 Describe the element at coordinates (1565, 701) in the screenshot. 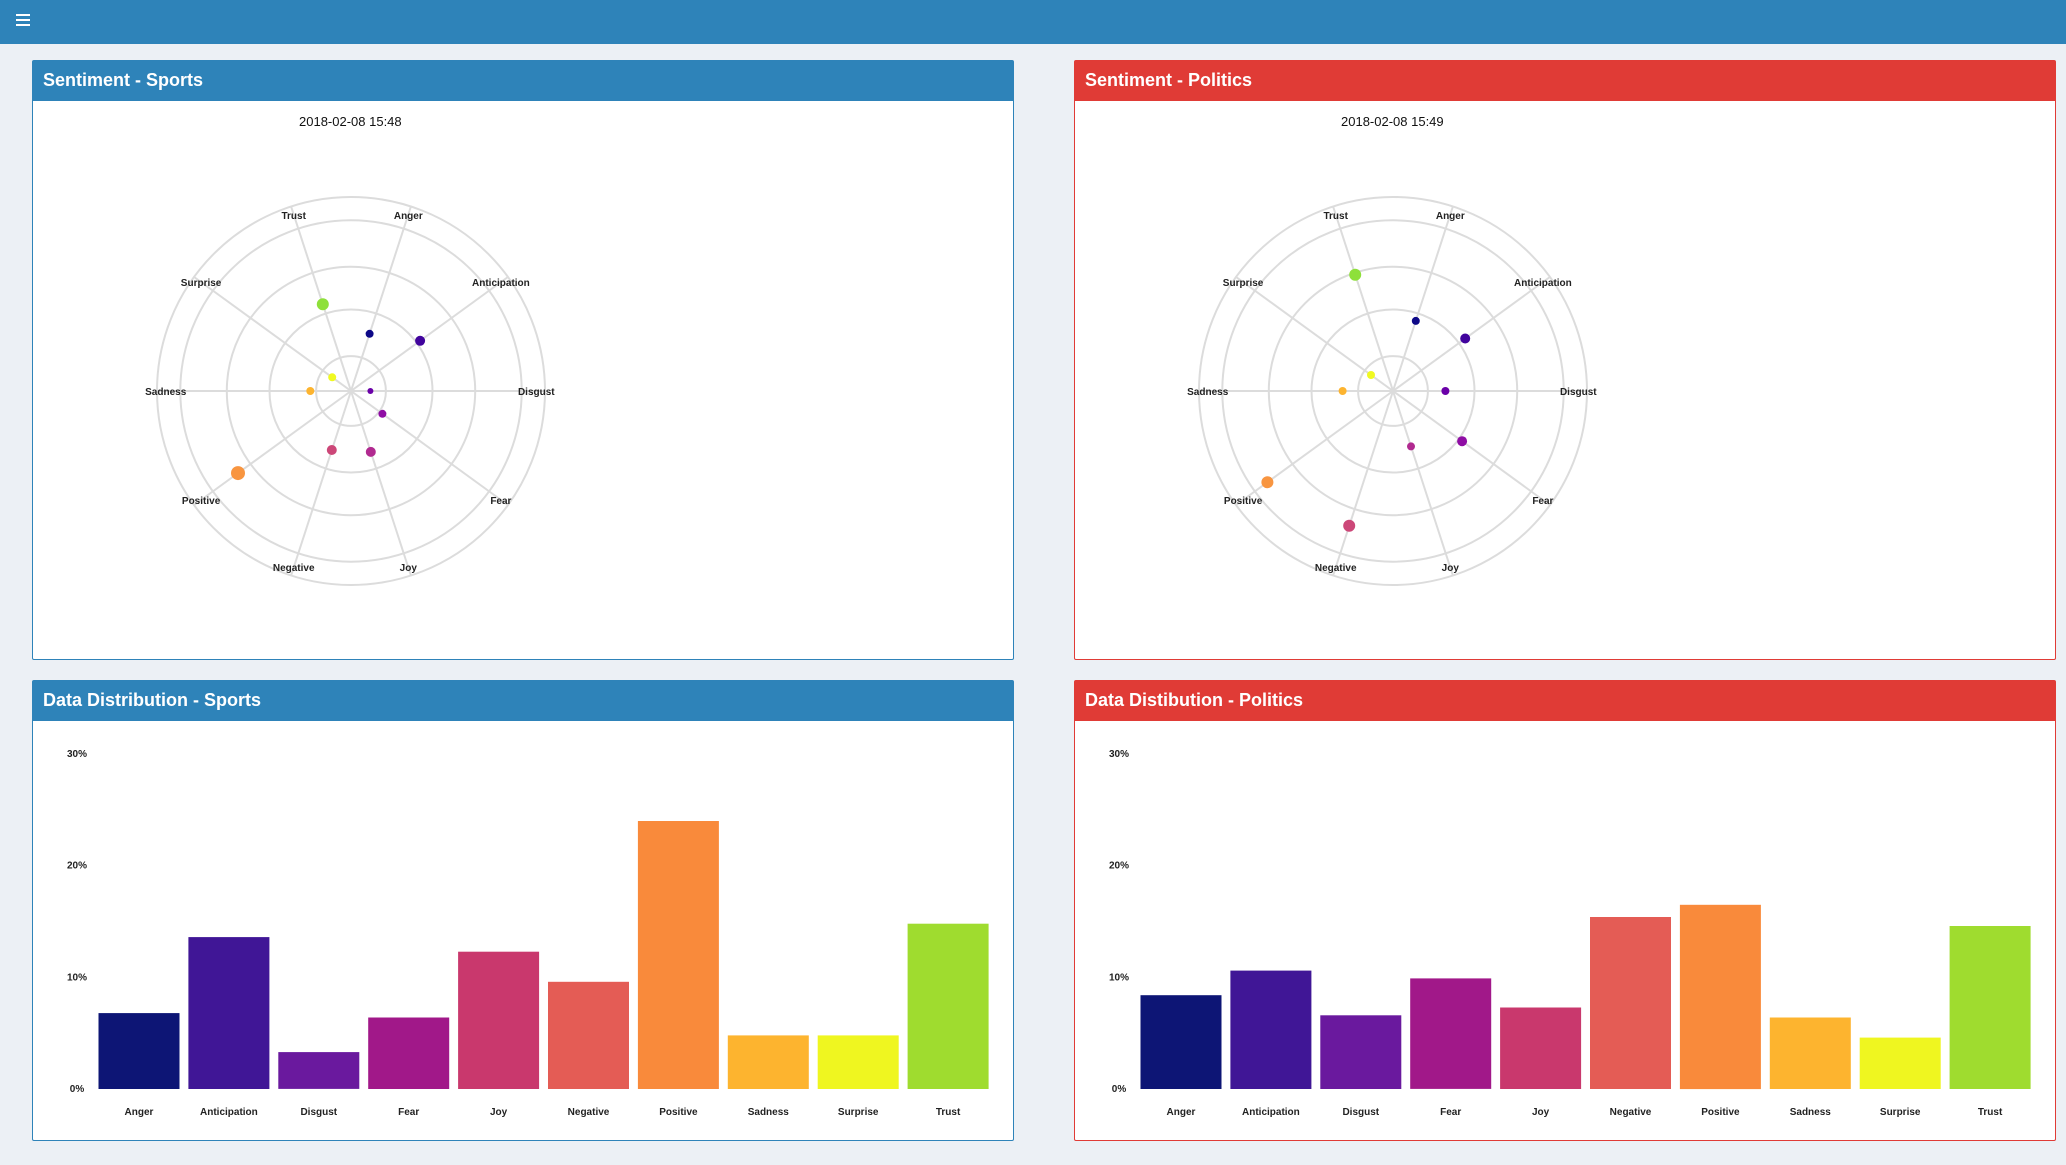

I see `panel-title: Data Distibution - Politics` at that location.